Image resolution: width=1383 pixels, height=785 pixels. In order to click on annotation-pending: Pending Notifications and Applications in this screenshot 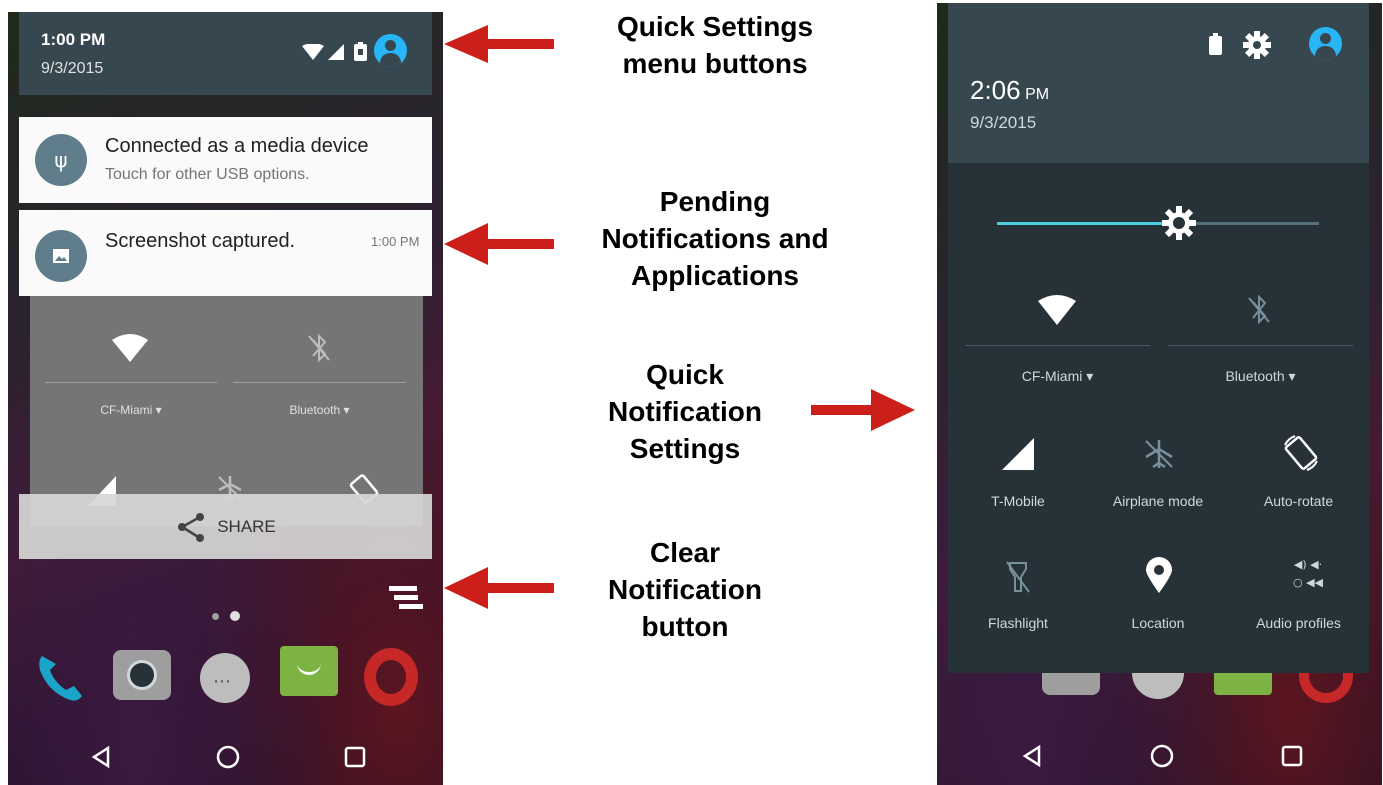, I will do `click(715, 238)`.